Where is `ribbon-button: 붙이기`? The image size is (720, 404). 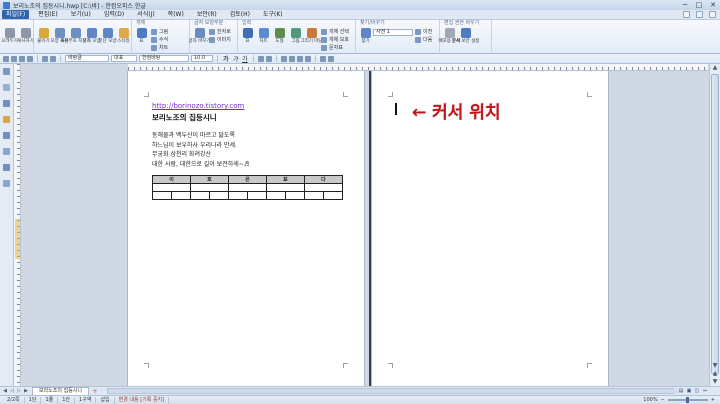 ribbon-button: 붙이기 is located at coordinates (43, 40).